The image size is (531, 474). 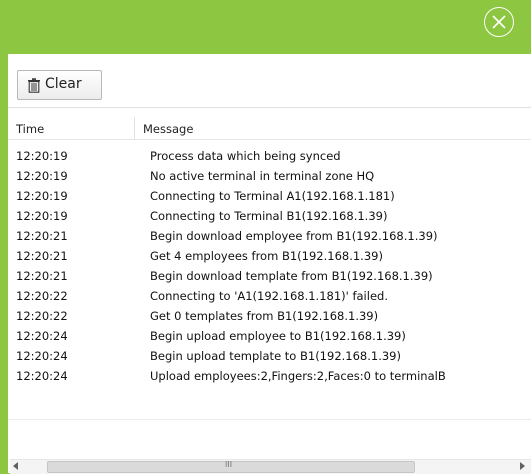 I want to click on scroll-left-arrow-icon, so click(x=15, y=466).